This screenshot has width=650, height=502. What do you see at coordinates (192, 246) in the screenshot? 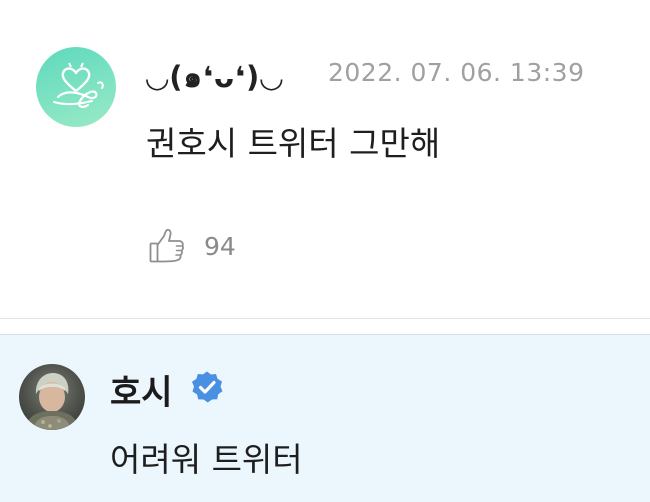
I see `like-button: 94` at bounding box center [192, 246].